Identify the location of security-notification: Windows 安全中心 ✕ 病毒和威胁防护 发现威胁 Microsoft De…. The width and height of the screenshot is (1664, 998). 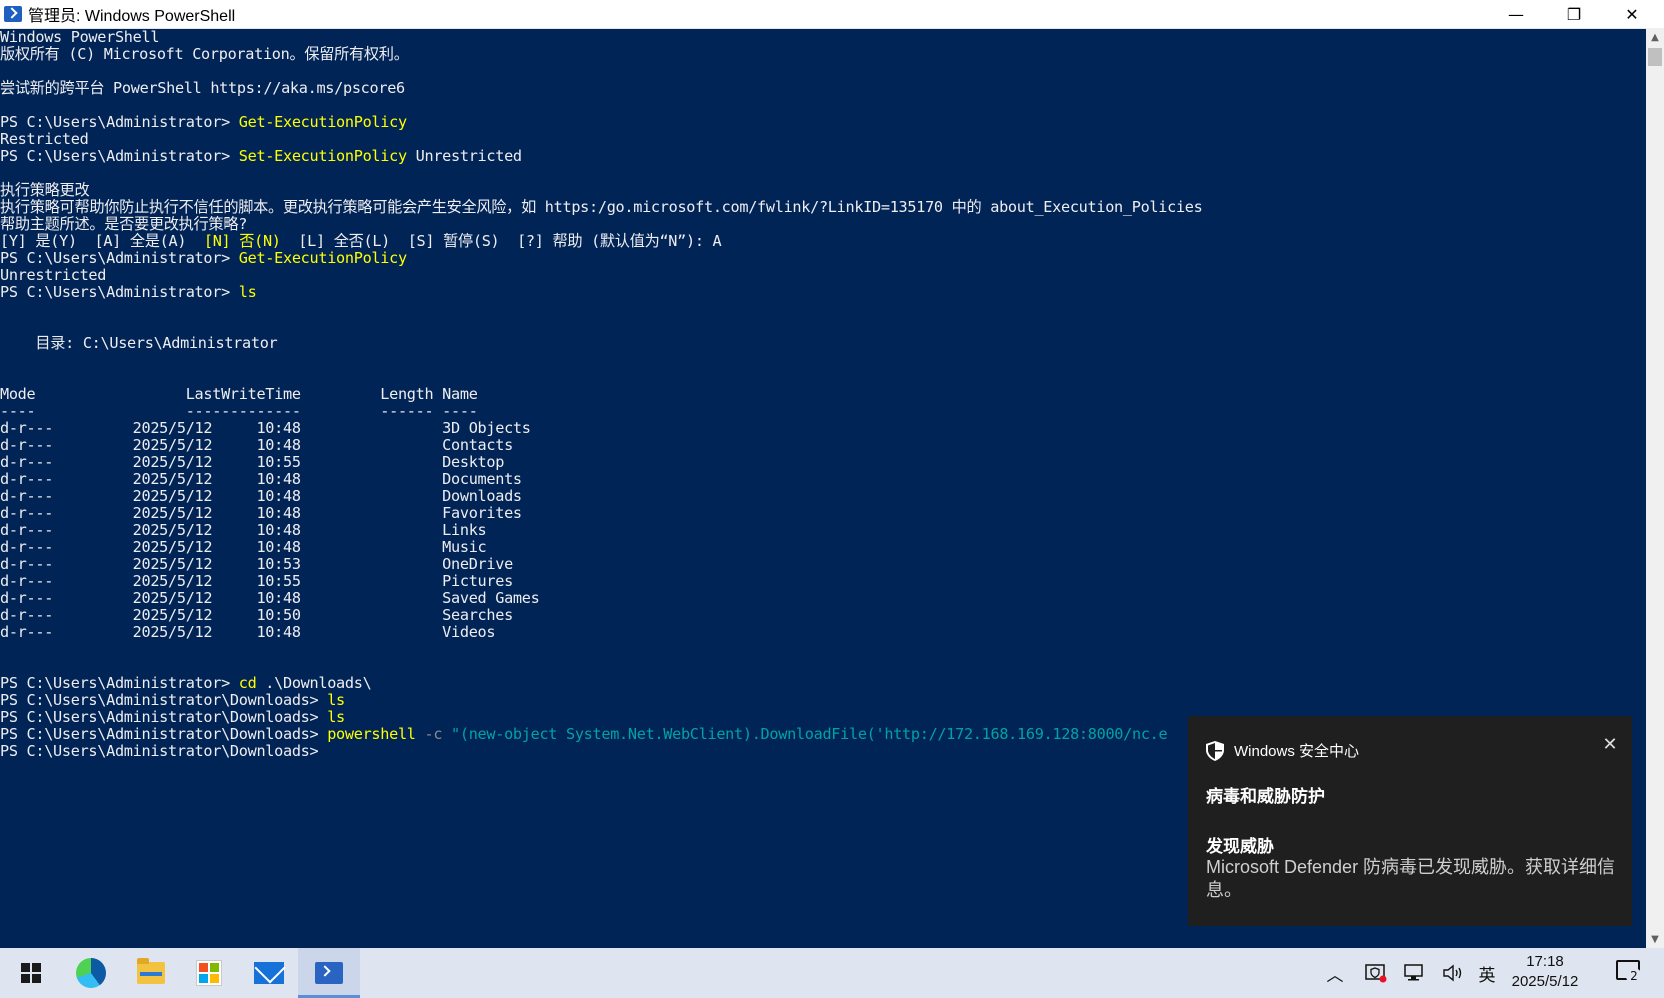
(1410, 821).